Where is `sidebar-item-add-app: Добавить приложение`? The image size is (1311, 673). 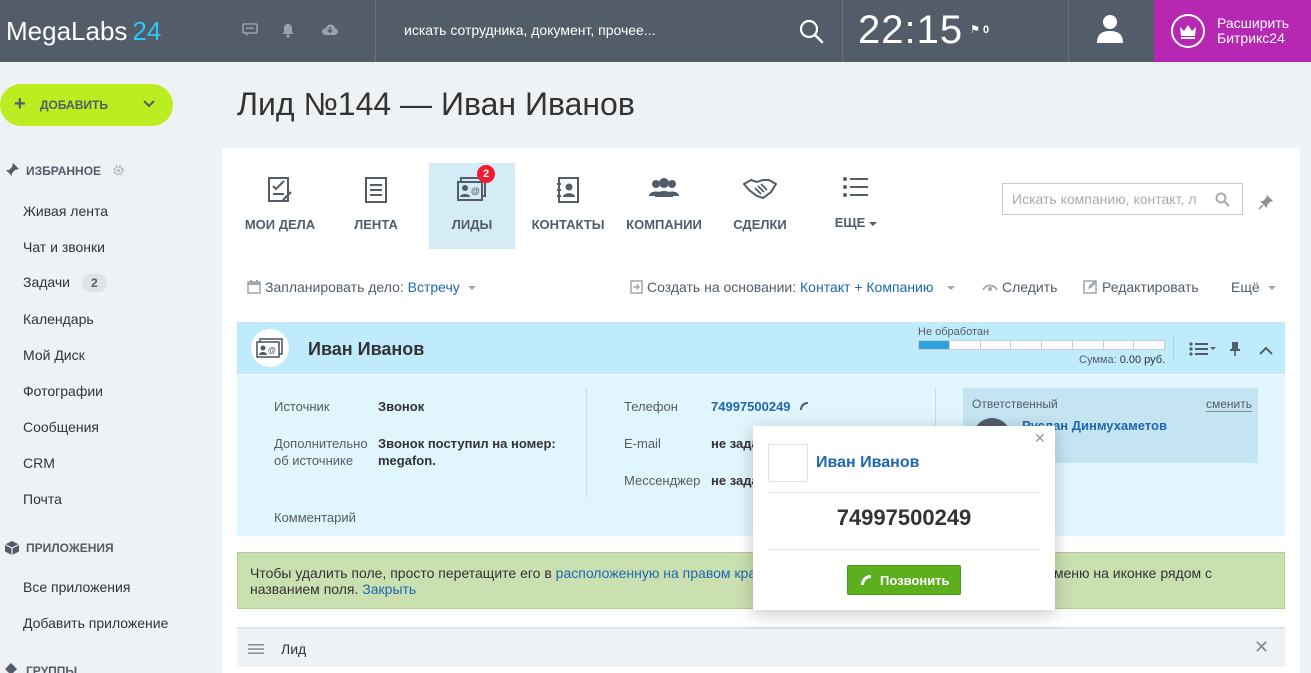 sidebar-item-add-app: Добавить приложение is located at coordinates (95, 623).